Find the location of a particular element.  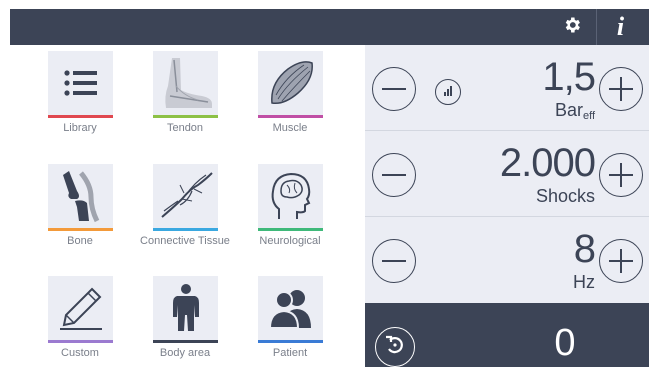

info-icon: i is located at coordinates (620, 26).